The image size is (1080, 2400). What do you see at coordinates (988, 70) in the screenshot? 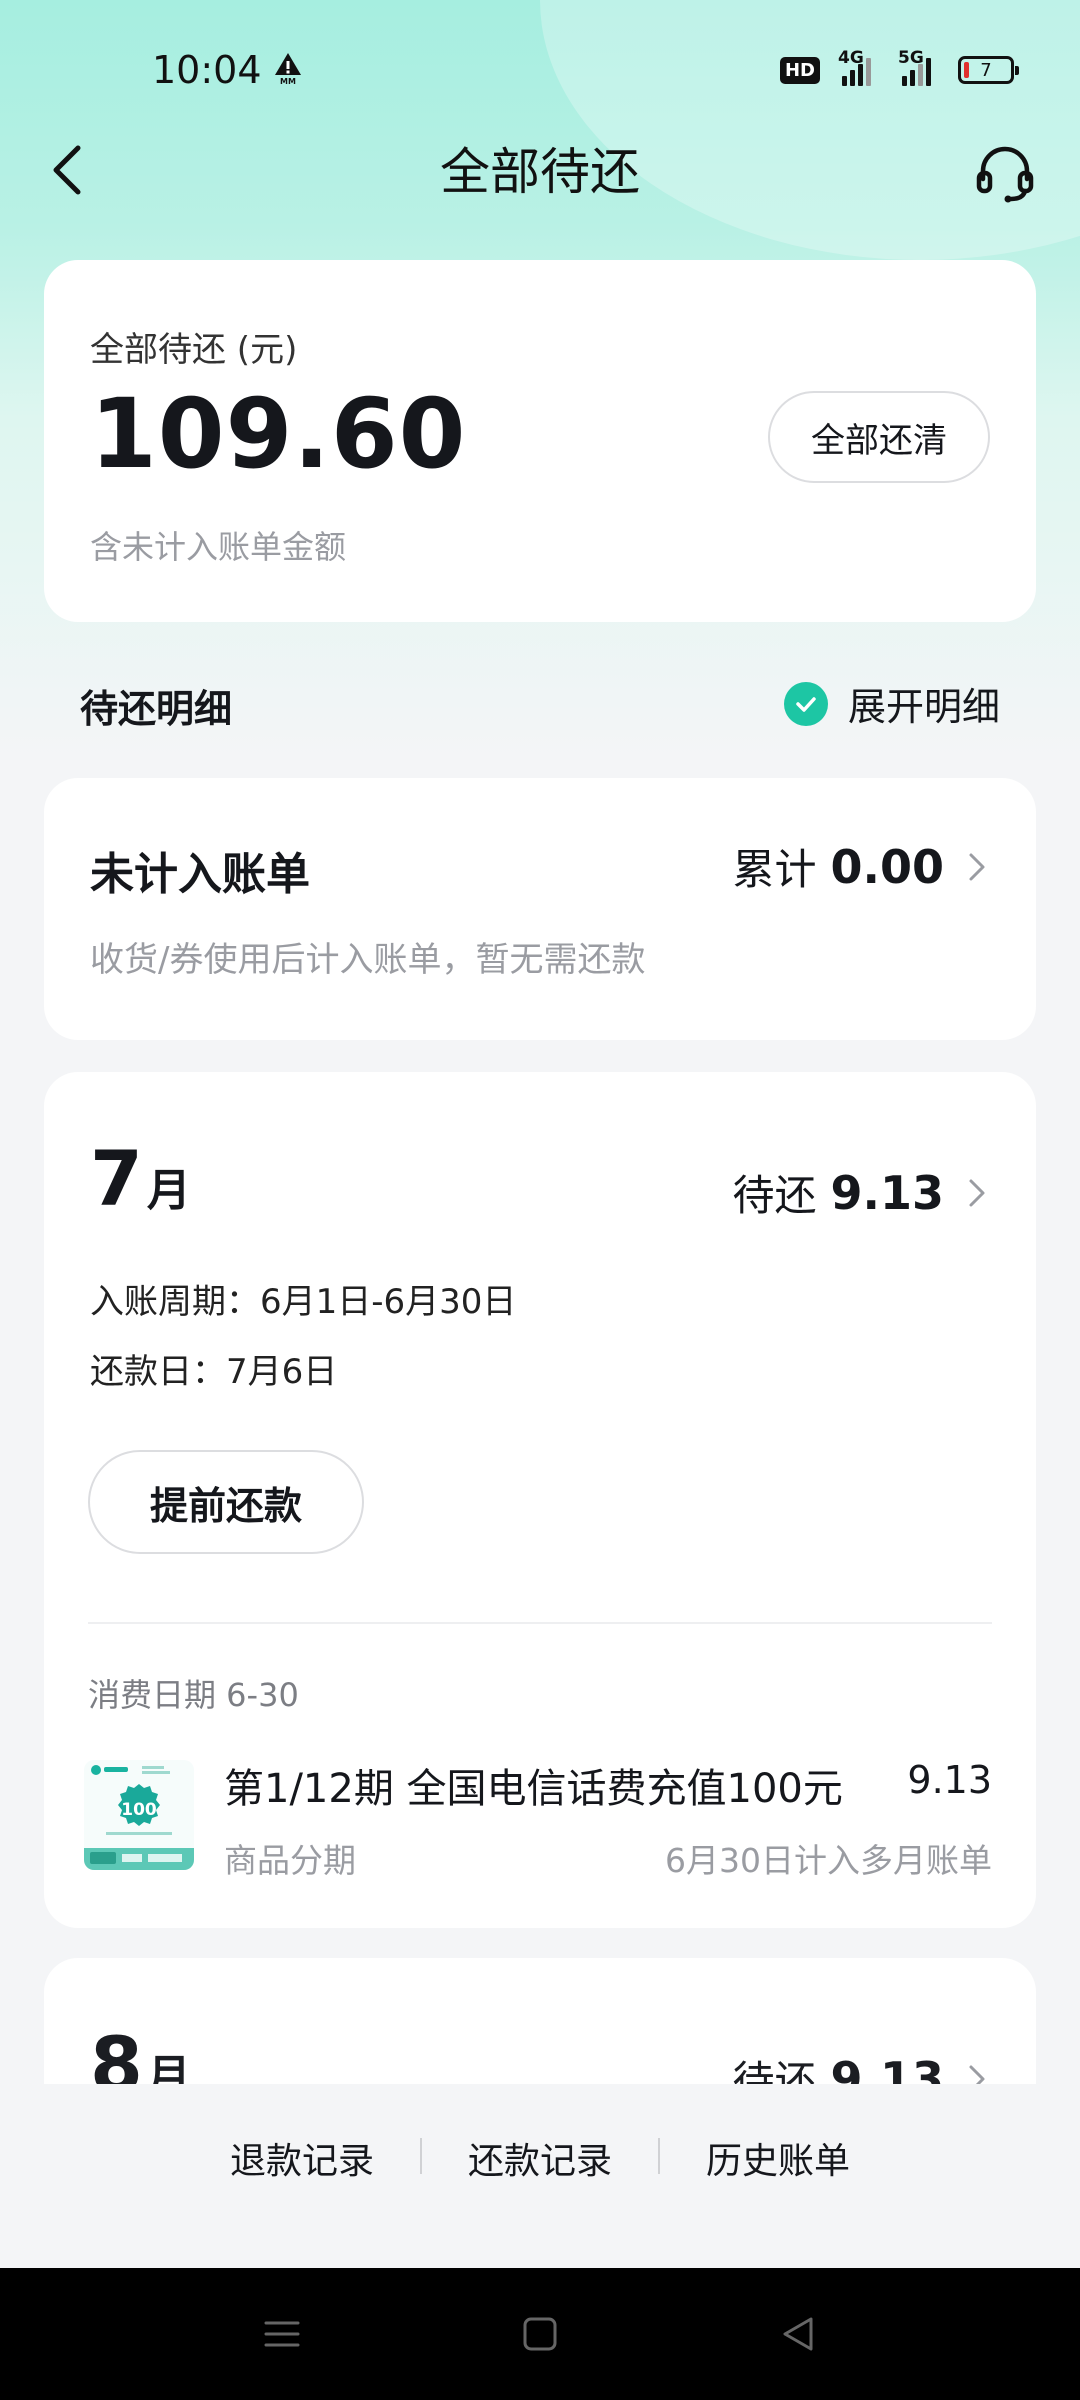
I see `battery-icon: 7` at bounding box center [988, 70].